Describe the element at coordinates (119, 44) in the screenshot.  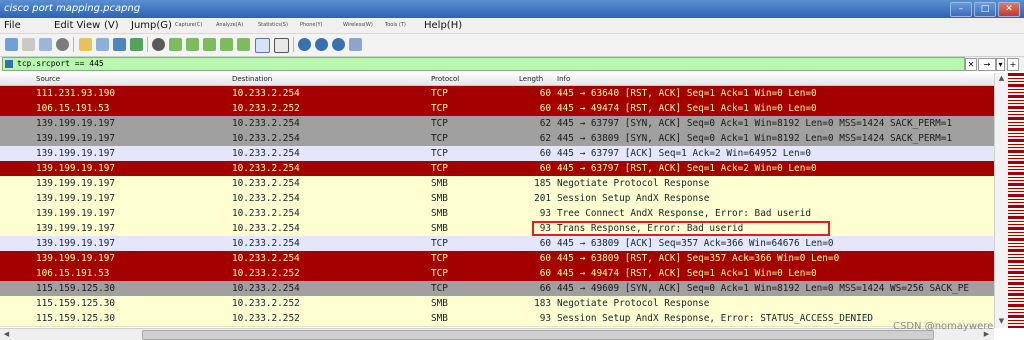
I see `close-file-icon` at that location.